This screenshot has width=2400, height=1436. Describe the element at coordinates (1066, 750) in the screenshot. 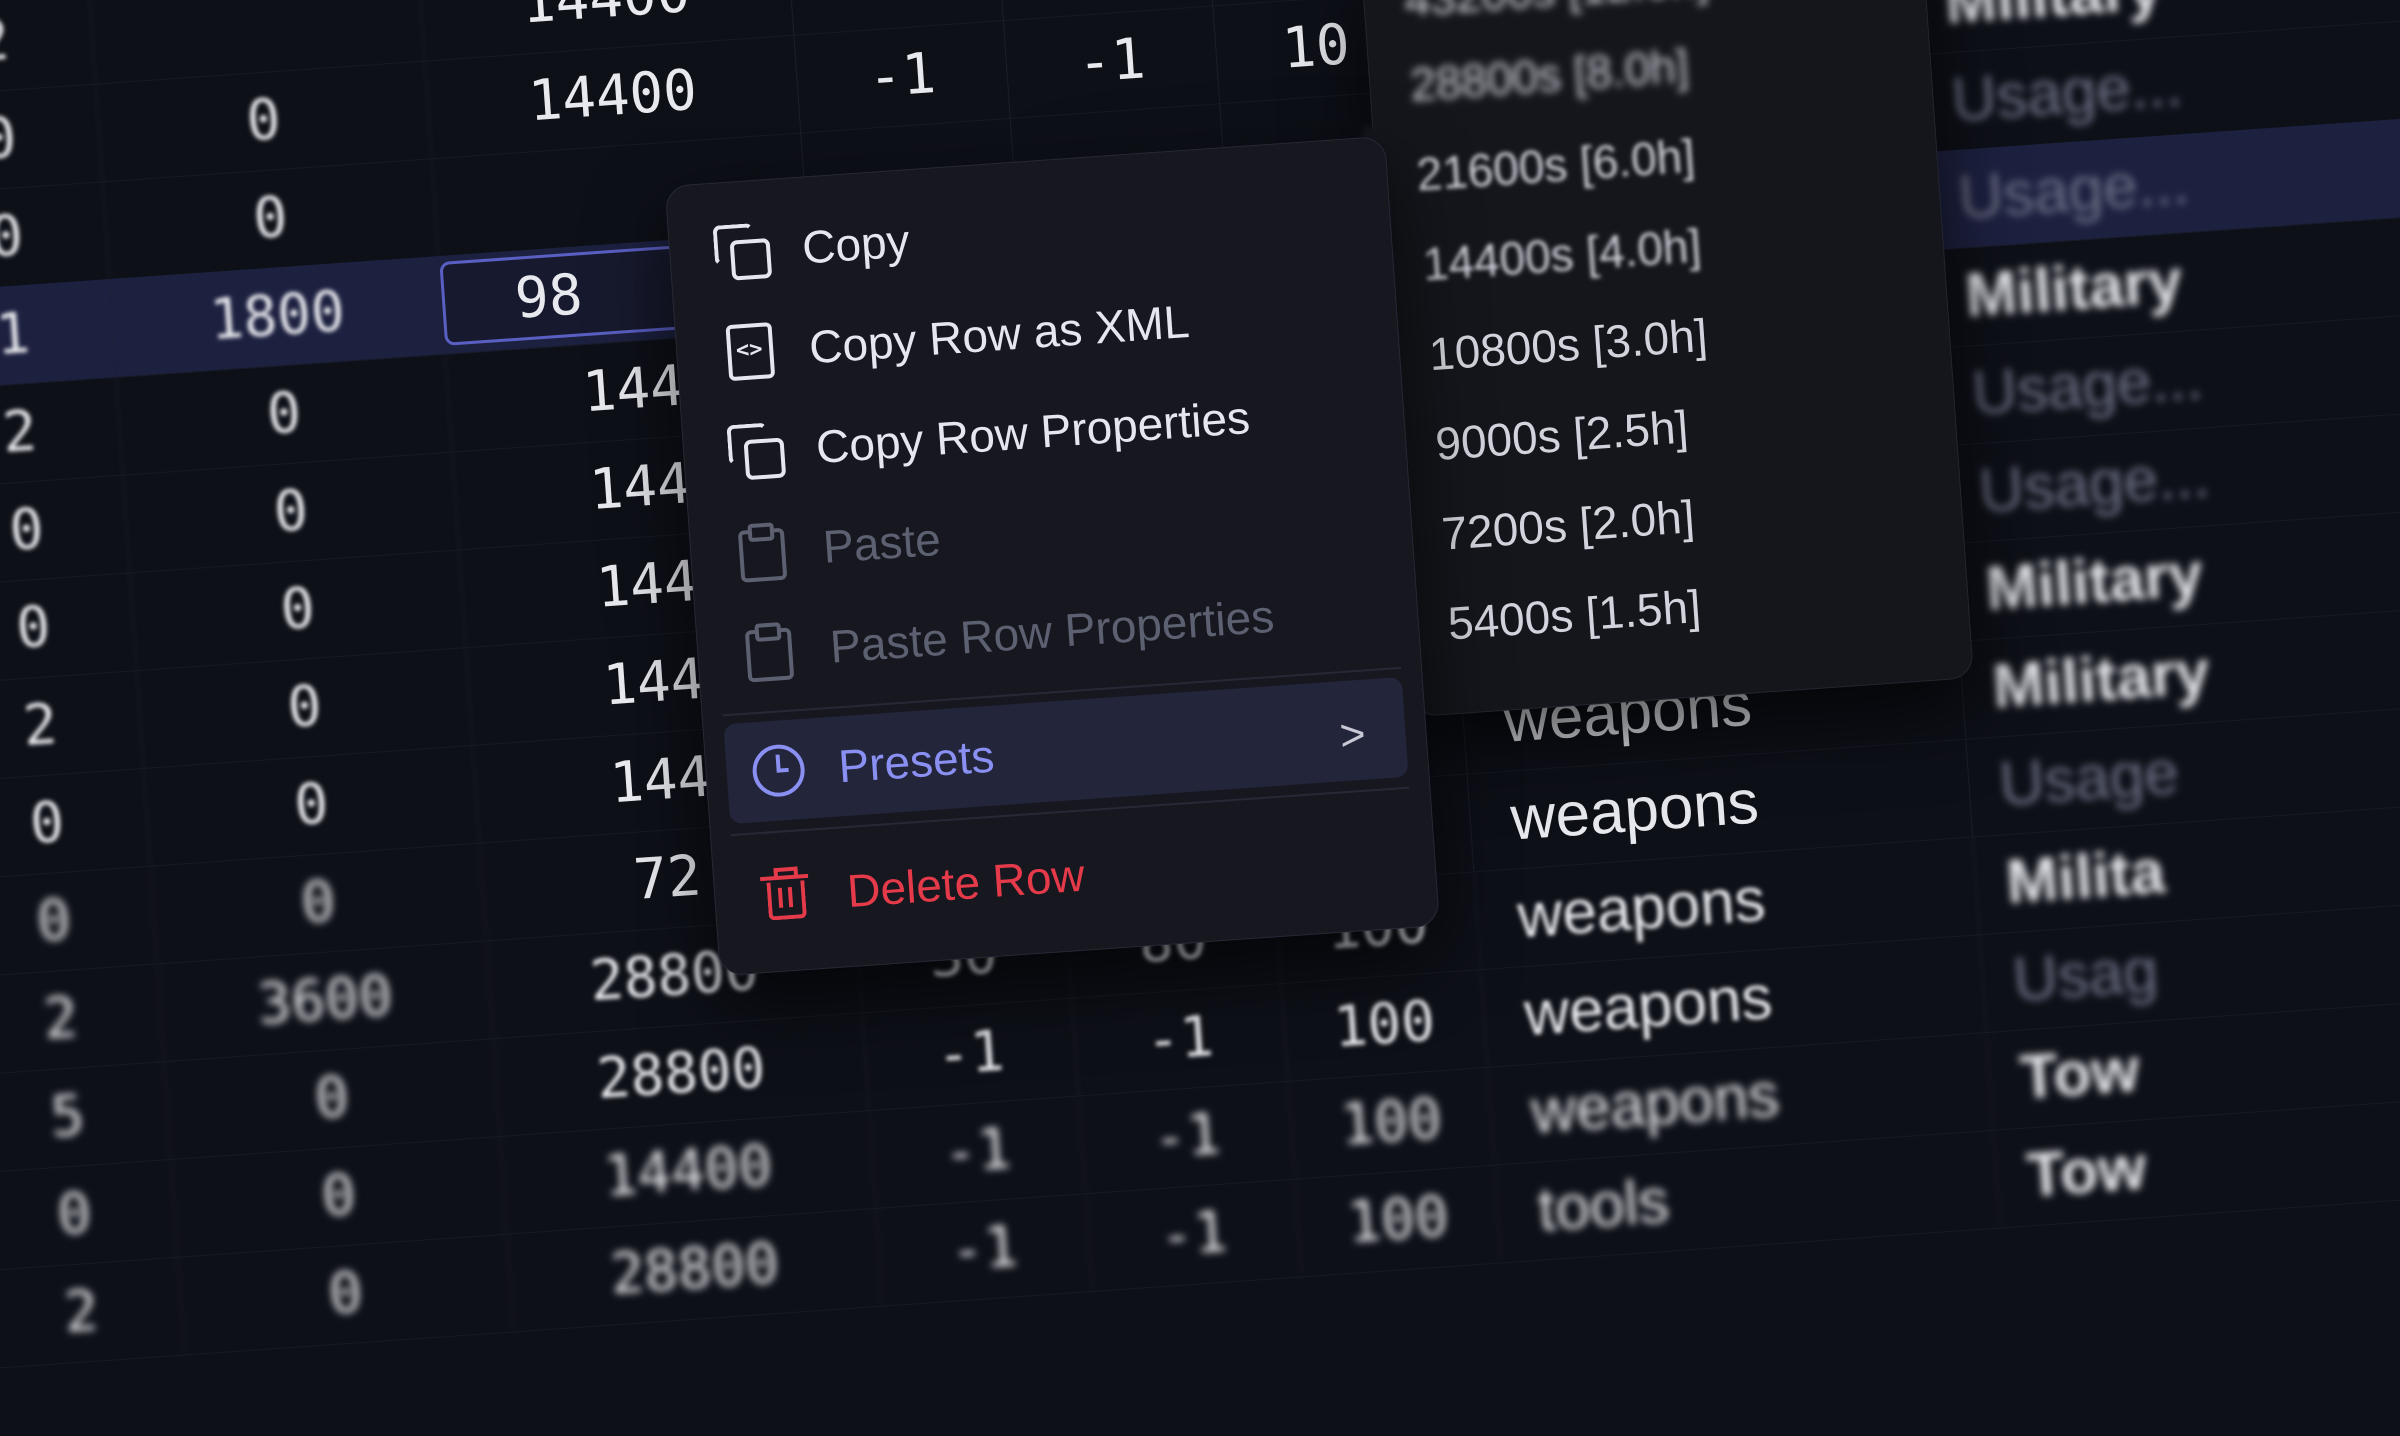

I see `menu-item-presets: Presets >` at that location.